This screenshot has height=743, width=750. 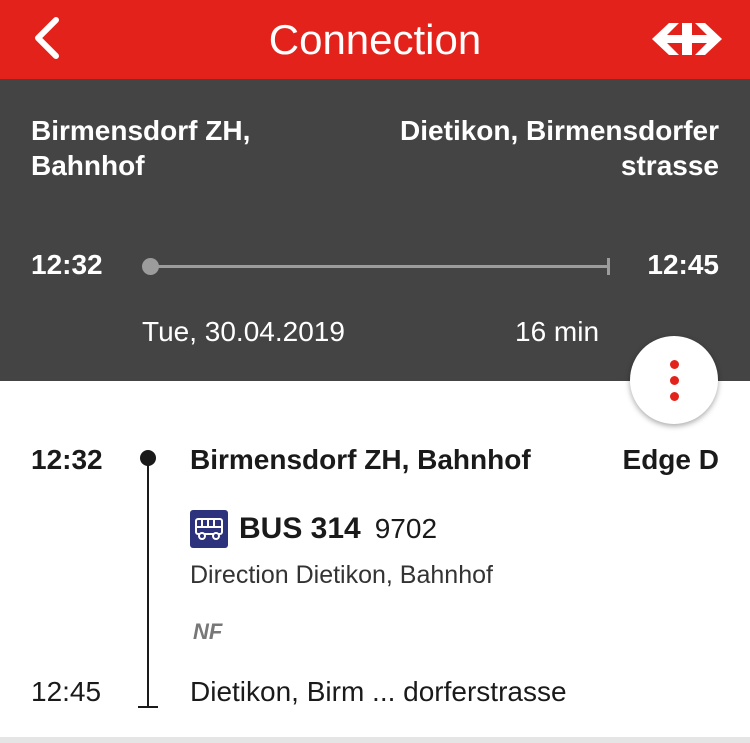 What do you see at coordinates (300, 528) in the screenshot?
I see `bus-line-label: BUS 314` at bounding box center [300, 528].